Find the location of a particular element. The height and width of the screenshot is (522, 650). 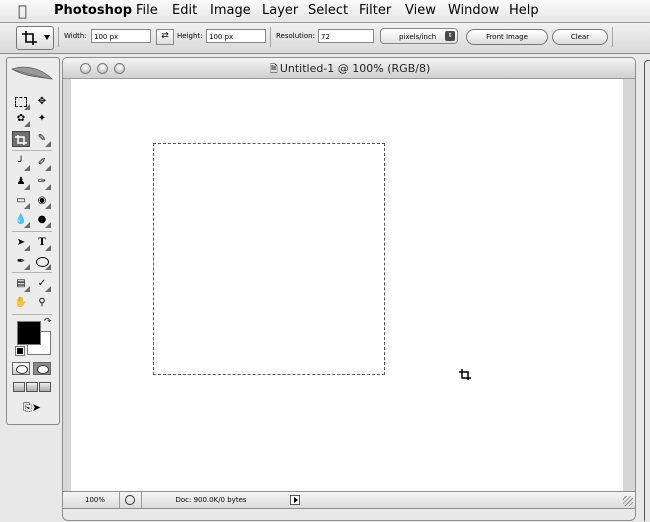

swap-colors-icon: ↷ is located at coordinates (48, 322).